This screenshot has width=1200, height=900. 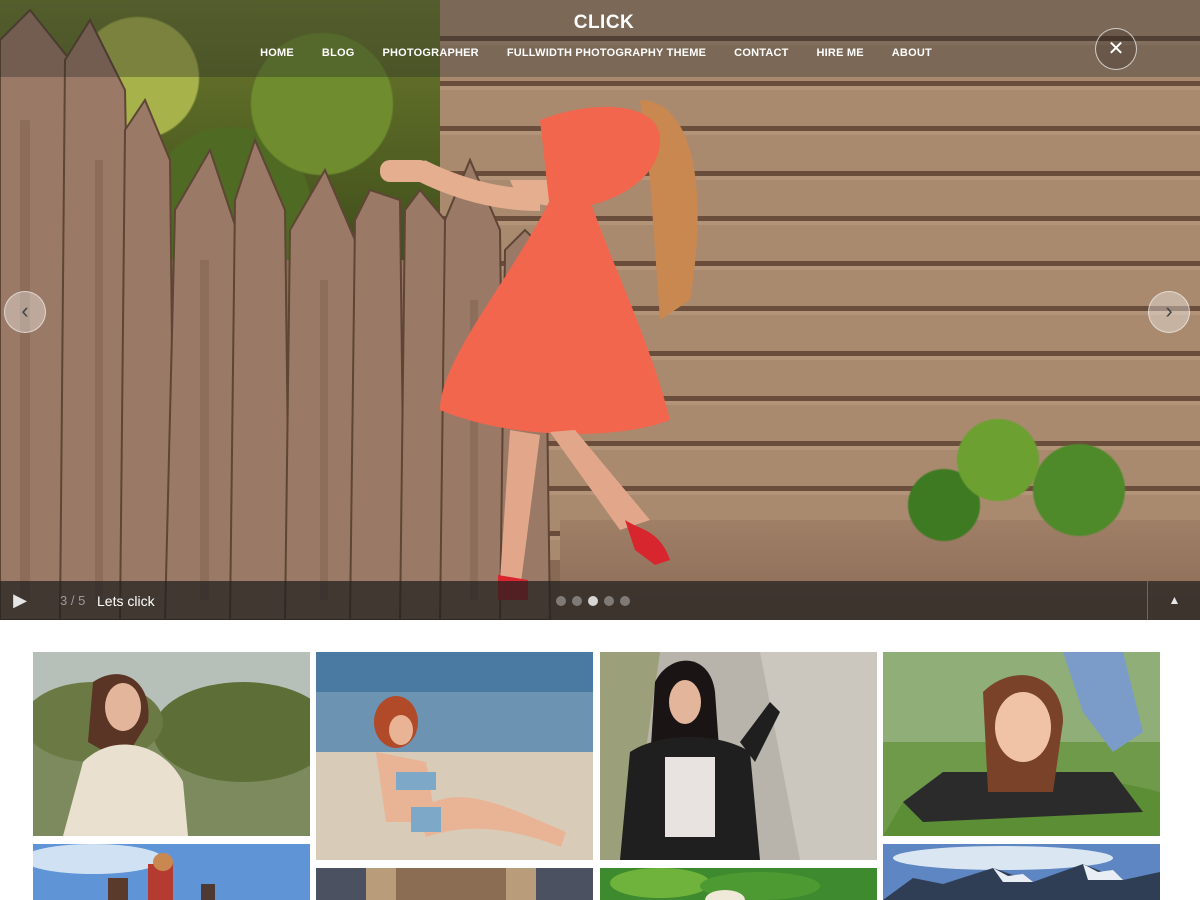 I want to click on chevron-right-icon: ›, so click(x=1169, y=310).